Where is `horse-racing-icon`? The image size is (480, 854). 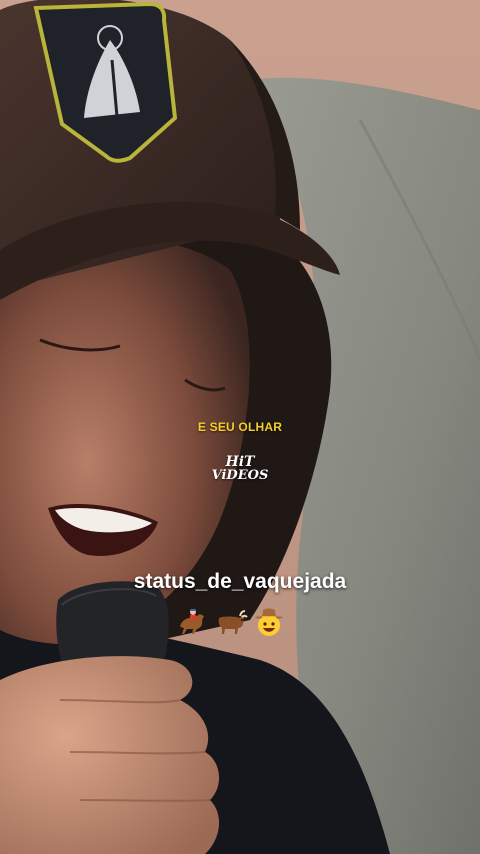
horse-racing-icon is located at coordinates (192, 621).